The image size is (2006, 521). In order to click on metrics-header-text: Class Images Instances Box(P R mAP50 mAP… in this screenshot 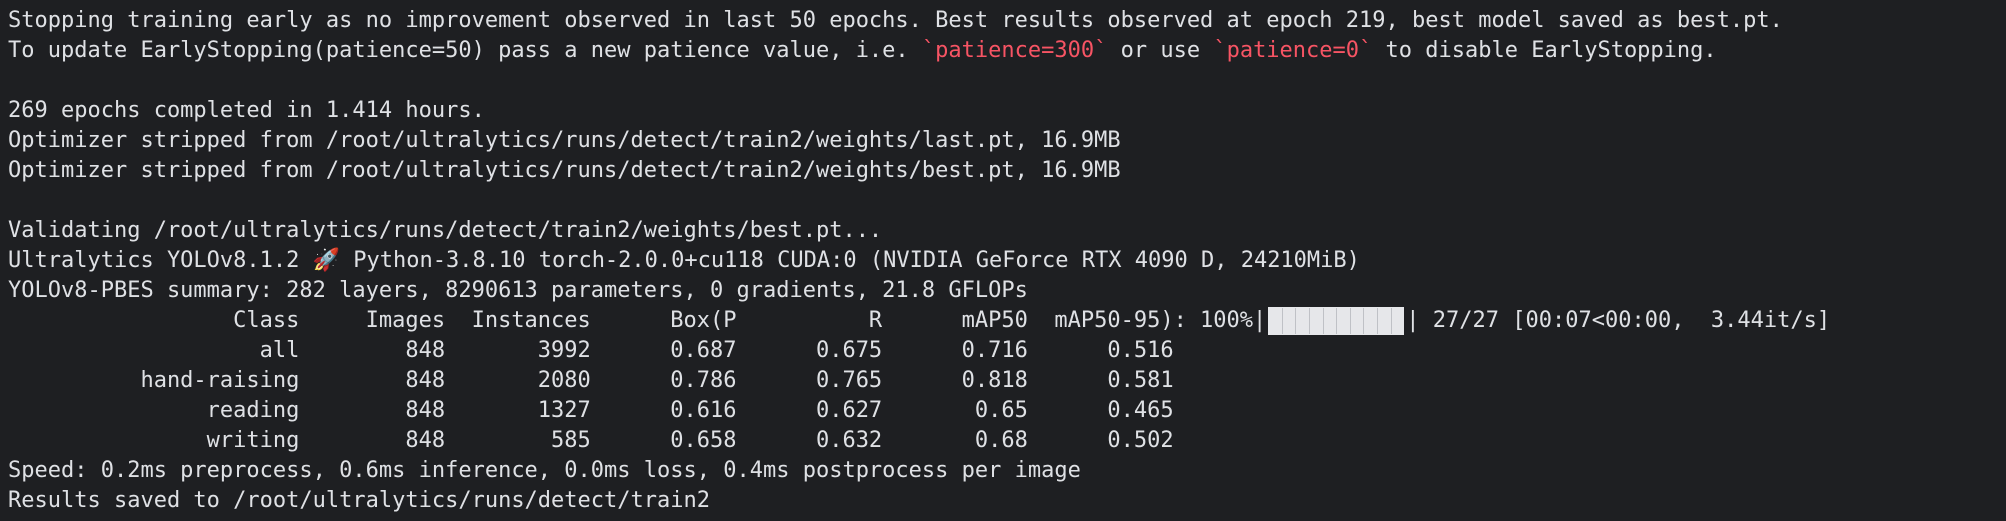, I will do `click(637, 320)`.